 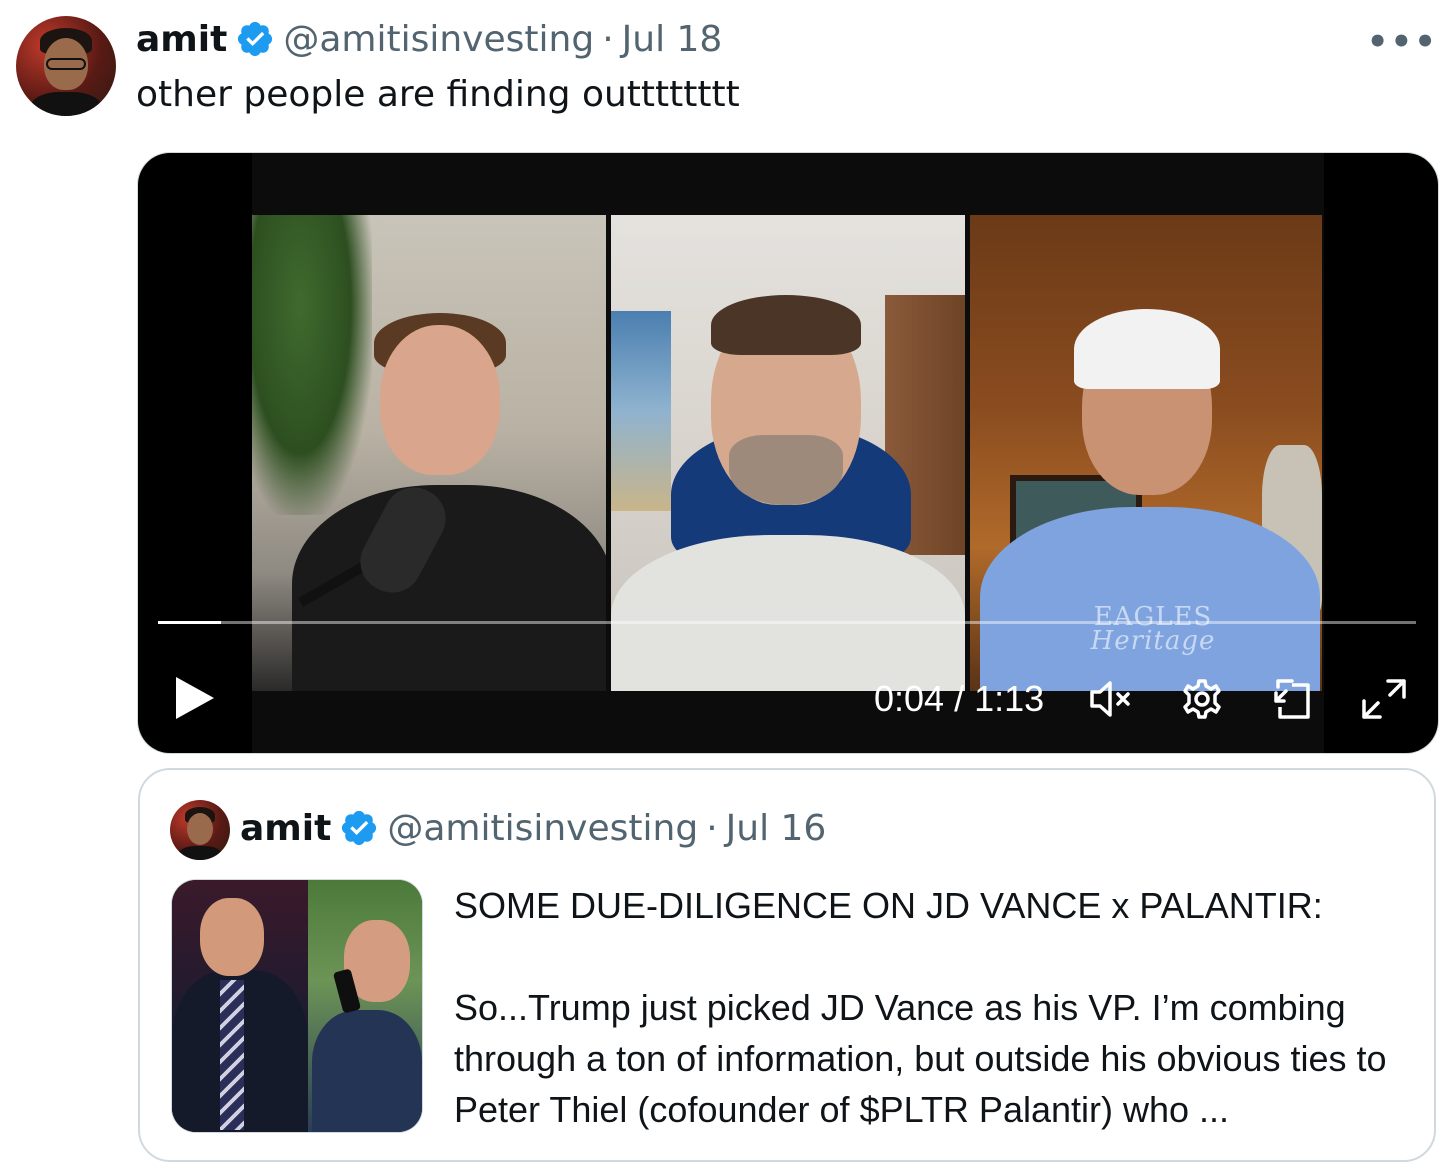 I want to click on quoted-avatar, so click(x=200, y=830).